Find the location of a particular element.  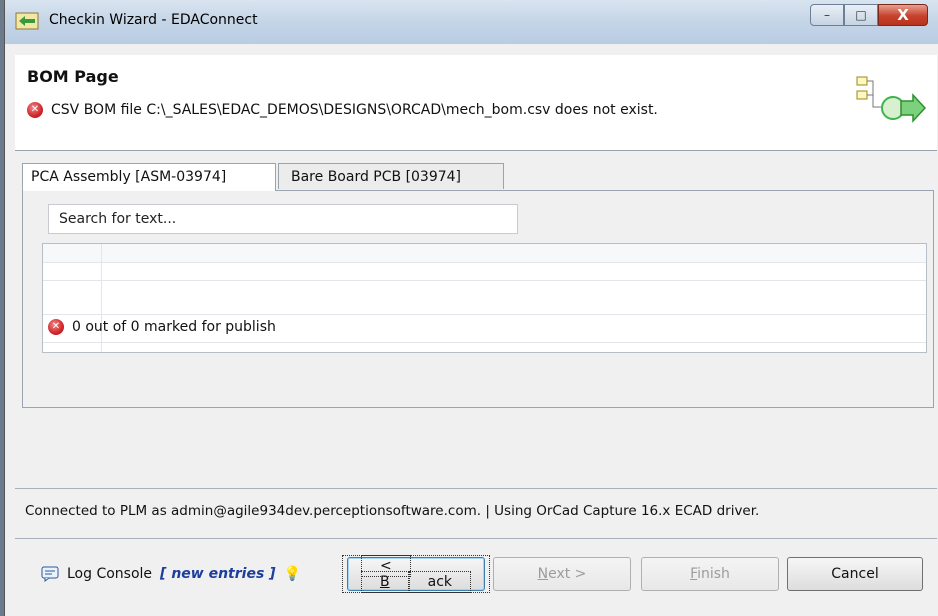

cancel-button: Cancel is located at coordinates (855, 574).